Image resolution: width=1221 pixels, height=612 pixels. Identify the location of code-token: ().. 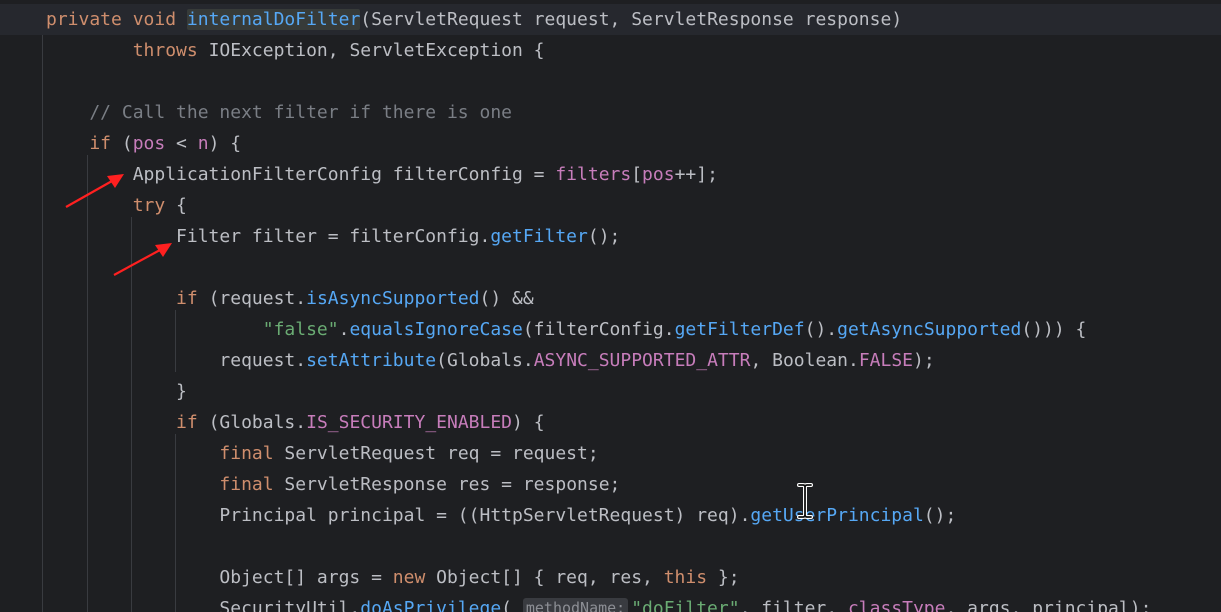
(821, 329).